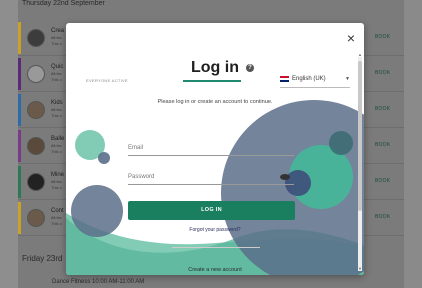  What do you see at coordinates (211, 184) in the screenshot?
I see `password-underline` at bounding box center [211, 184].